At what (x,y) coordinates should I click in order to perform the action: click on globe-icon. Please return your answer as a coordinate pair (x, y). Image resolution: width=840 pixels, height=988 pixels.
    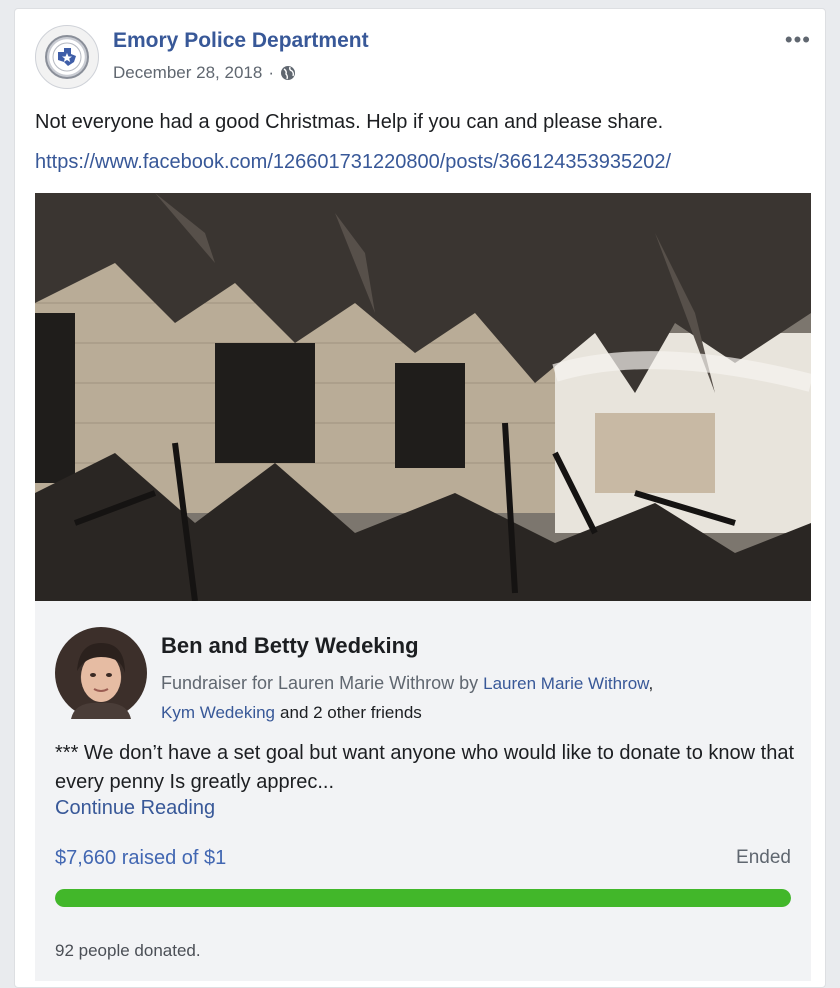
    Looking at the image, I should click on (288, 73).